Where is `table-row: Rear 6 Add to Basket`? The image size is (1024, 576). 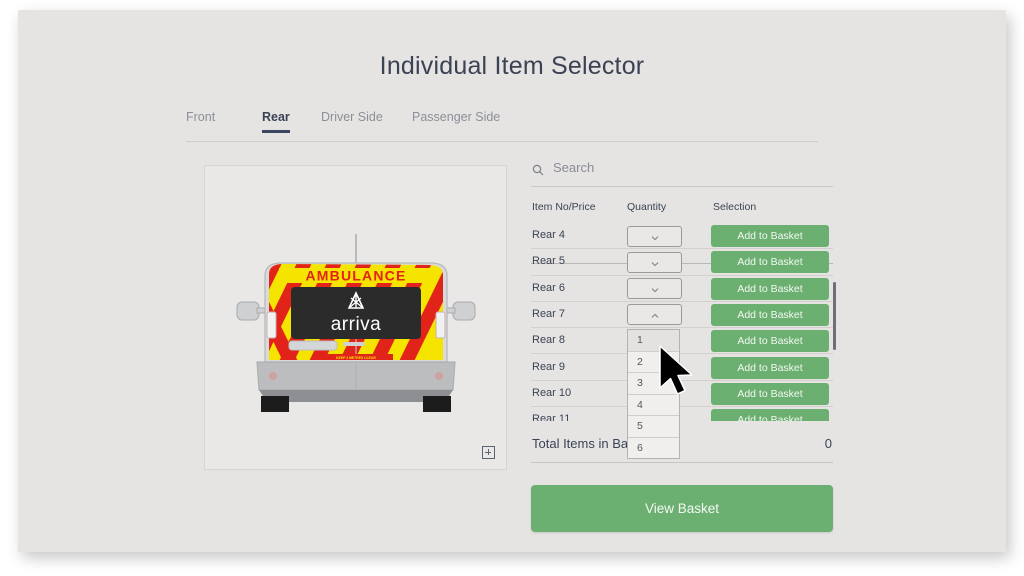
table-row: Rear 6 Add to Basket is located at coordinates (682, 289).